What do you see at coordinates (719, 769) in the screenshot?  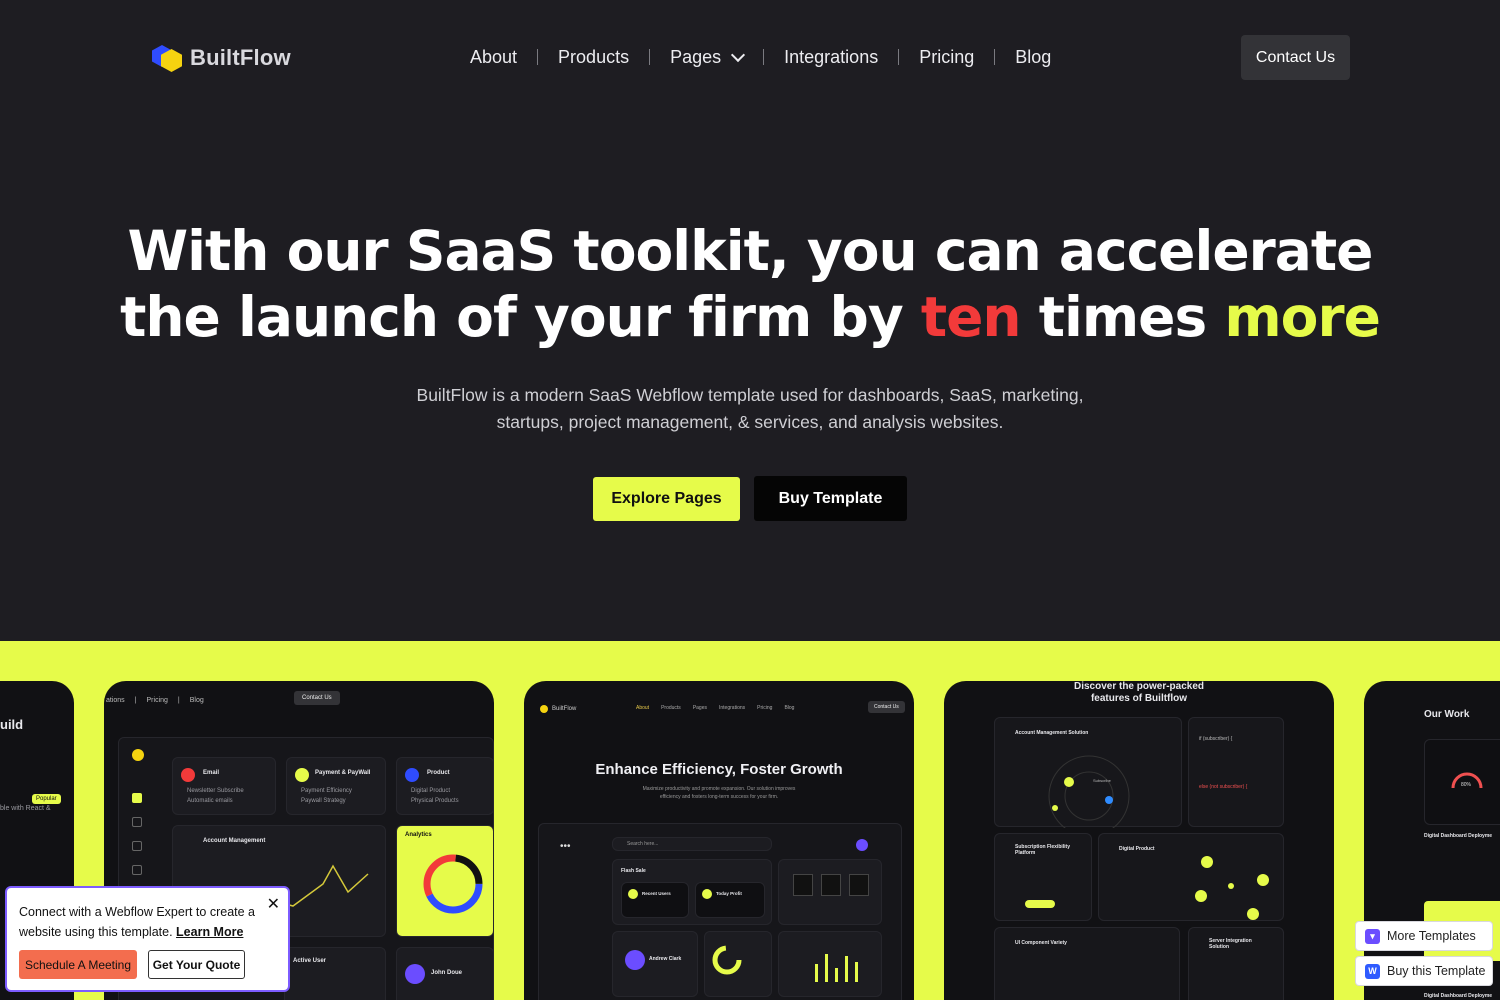 I see `card-heading: Enhance Efficiency, Foster Growth` at bounding box center [719, 769].